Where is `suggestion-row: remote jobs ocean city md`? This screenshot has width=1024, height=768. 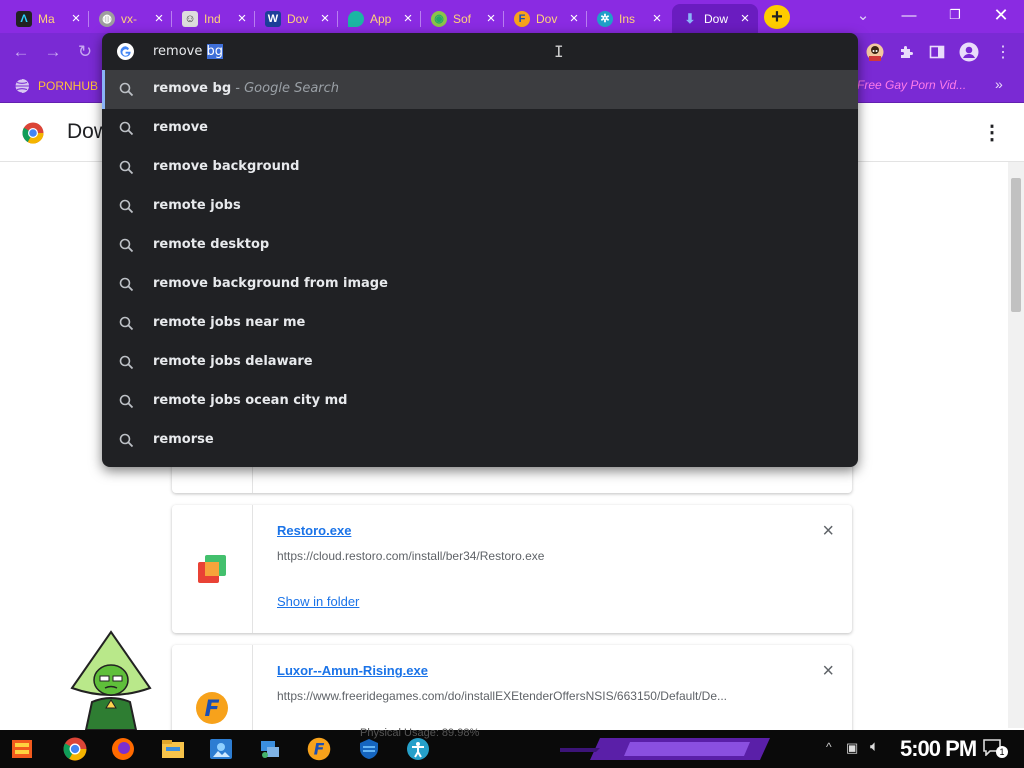 suggestion-row: remote jobs ocean city md is located at coordinates (480, 401).